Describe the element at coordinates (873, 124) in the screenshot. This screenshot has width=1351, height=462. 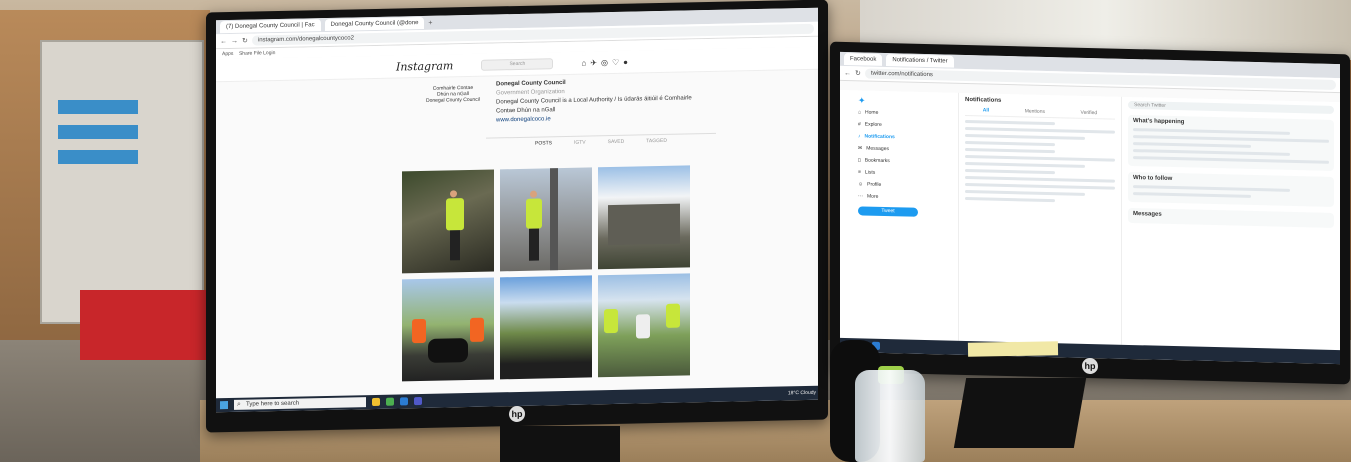
I see `nav-label: Explore` at that location.